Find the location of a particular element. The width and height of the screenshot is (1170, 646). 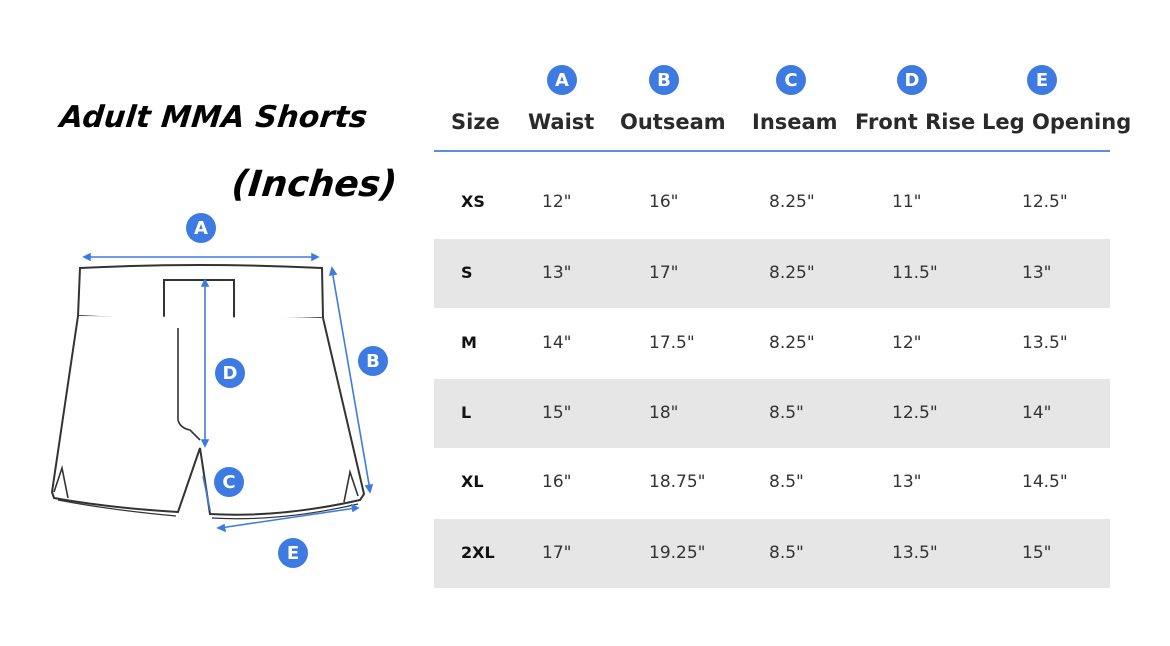

header-waist: Waist is located at coordinates (561, 122).